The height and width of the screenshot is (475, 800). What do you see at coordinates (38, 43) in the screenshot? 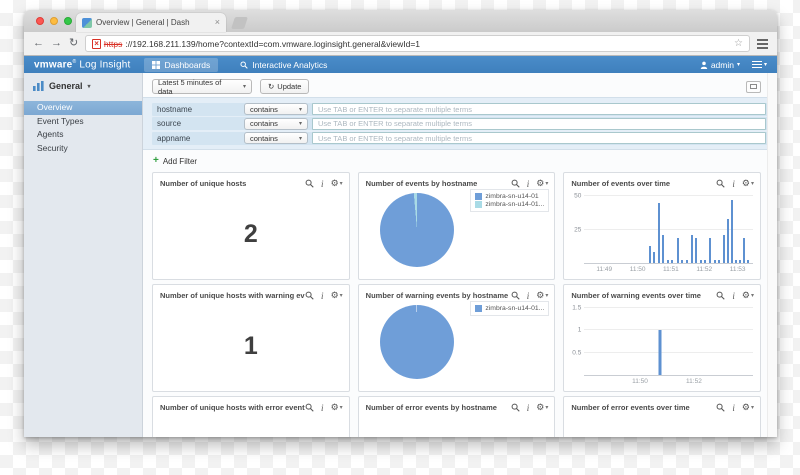
I see `back-icon: ←` at bounding box center [38, 43].